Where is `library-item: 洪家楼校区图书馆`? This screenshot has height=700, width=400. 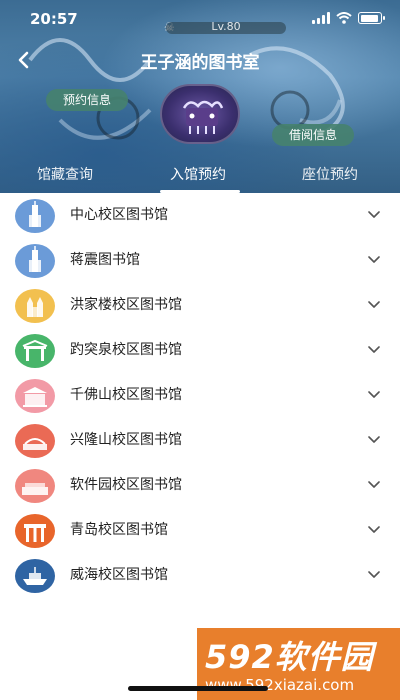 library-item: 洪家楼校区图书馆 is located at coordinates (200, 305).